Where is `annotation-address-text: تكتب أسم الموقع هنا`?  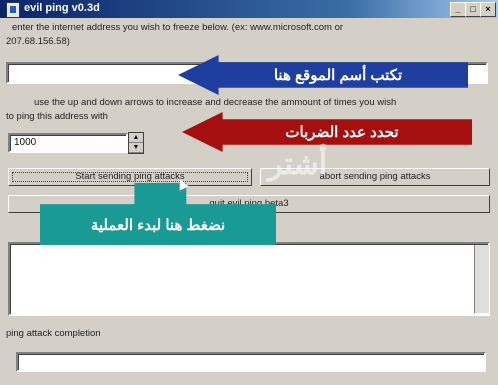 annotation-address-text: تكتب أسم الموقع هنا is located at coordinates (338, 75).